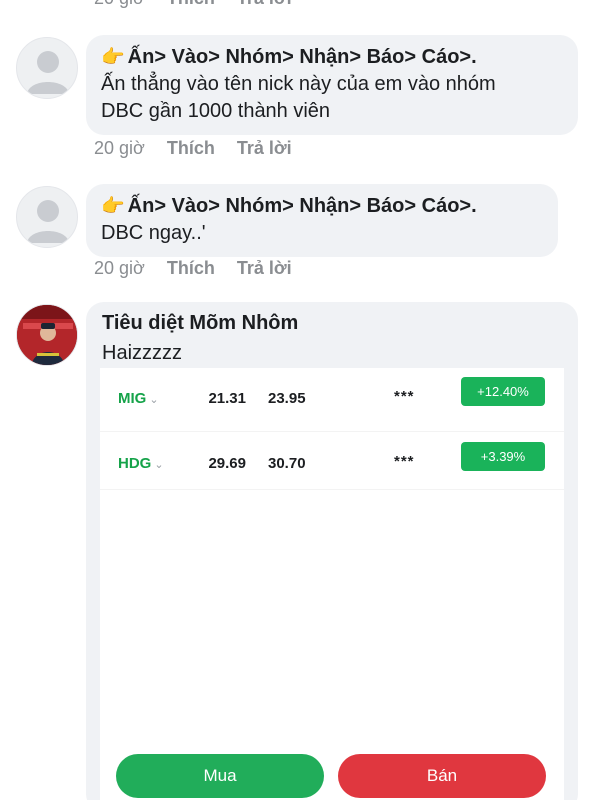 This screenshot has width=600, height=800. What do you see at coordinates (503, 456) in the screenshot?
I see `change-badge: +3.39%` at bounding box center [503, 456].